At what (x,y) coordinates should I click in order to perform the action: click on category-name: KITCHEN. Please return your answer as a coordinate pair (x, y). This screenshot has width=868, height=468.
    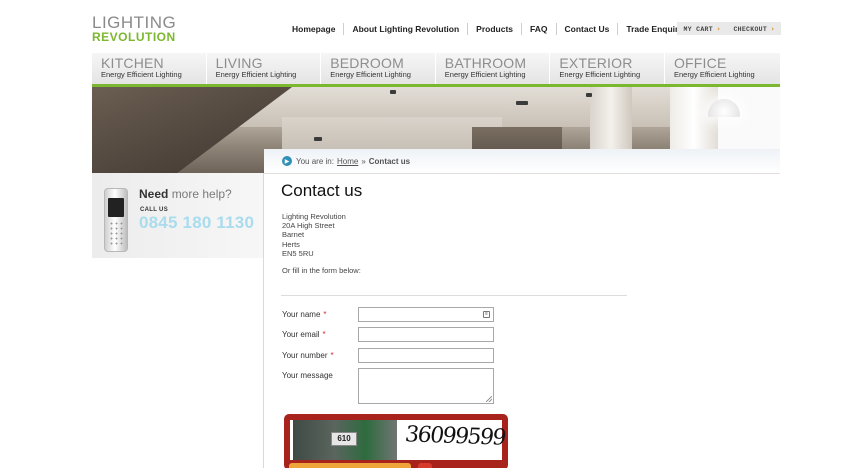
    Looking at the image, I should click on (132, 63).